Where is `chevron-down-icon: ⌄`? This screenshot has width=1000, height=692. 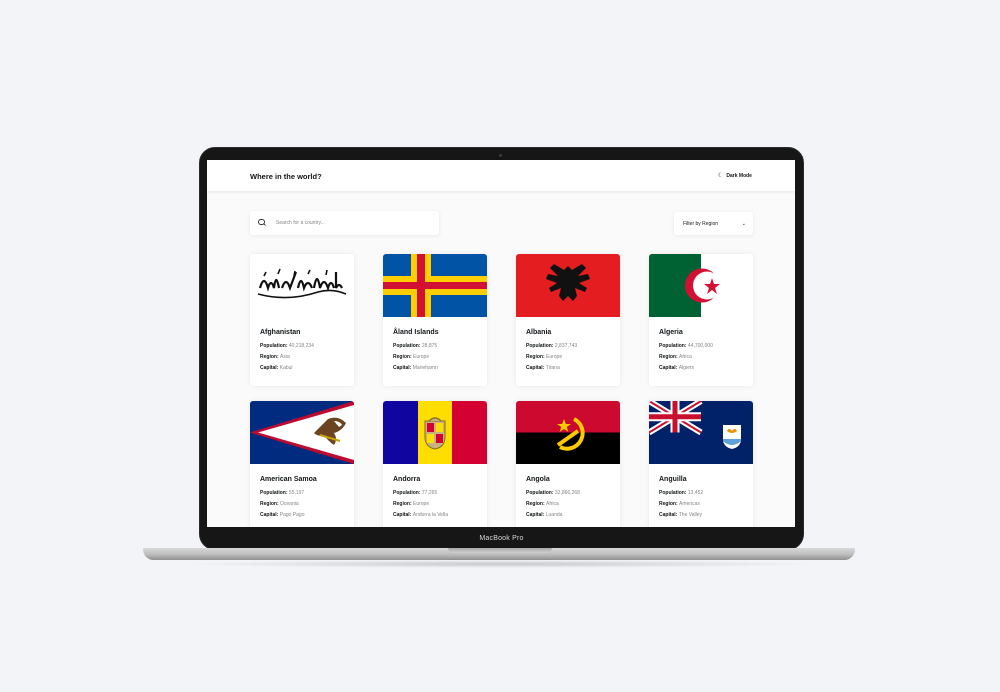 chevron-down-icon: ⌄ is located at coordinates (743, 223).